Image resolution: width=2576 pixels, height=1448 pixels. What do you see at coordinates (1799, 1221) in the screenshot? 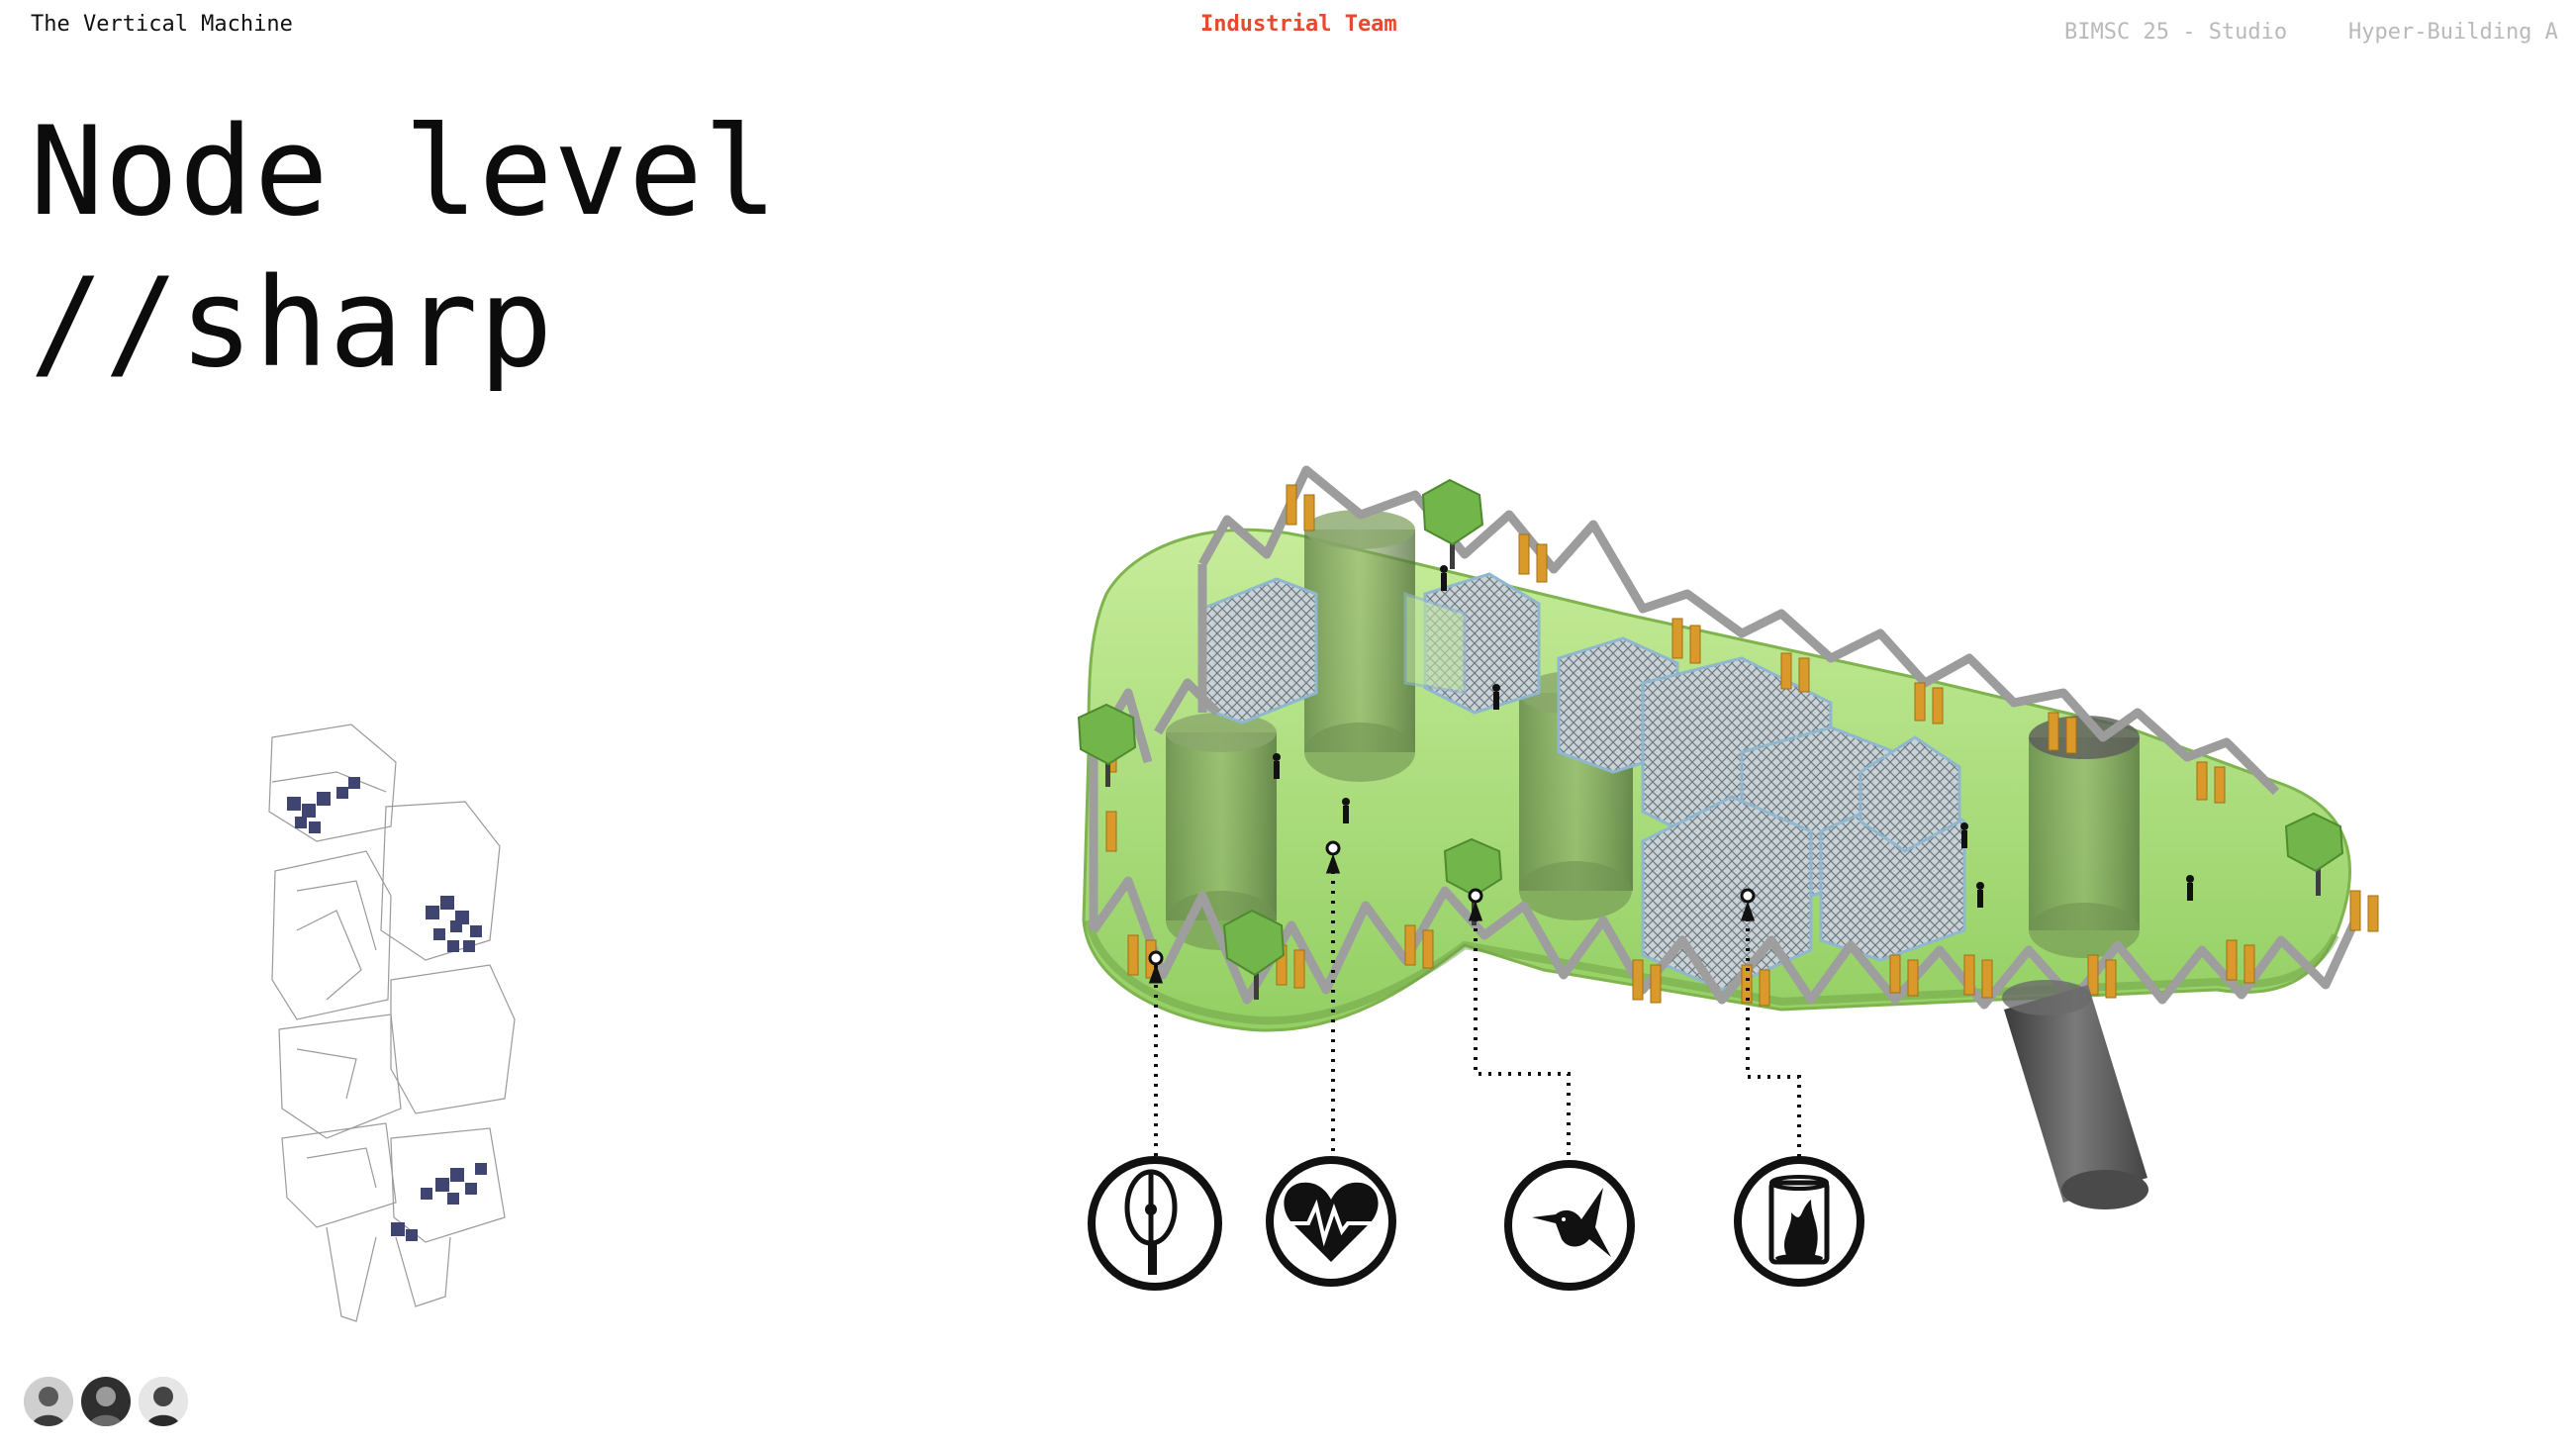
I see `fire-container-icon` at bounding box center [1799, 1221].